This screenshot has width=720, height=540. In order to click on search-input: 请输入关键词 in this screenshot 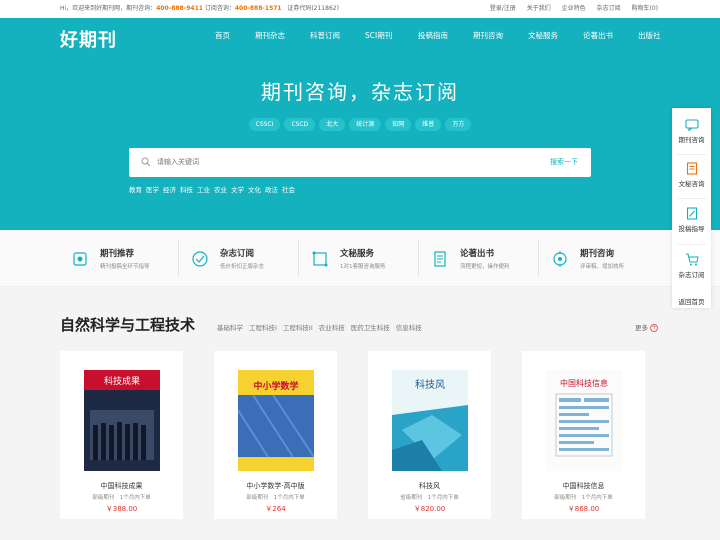, I will do `click(178, 162)`.